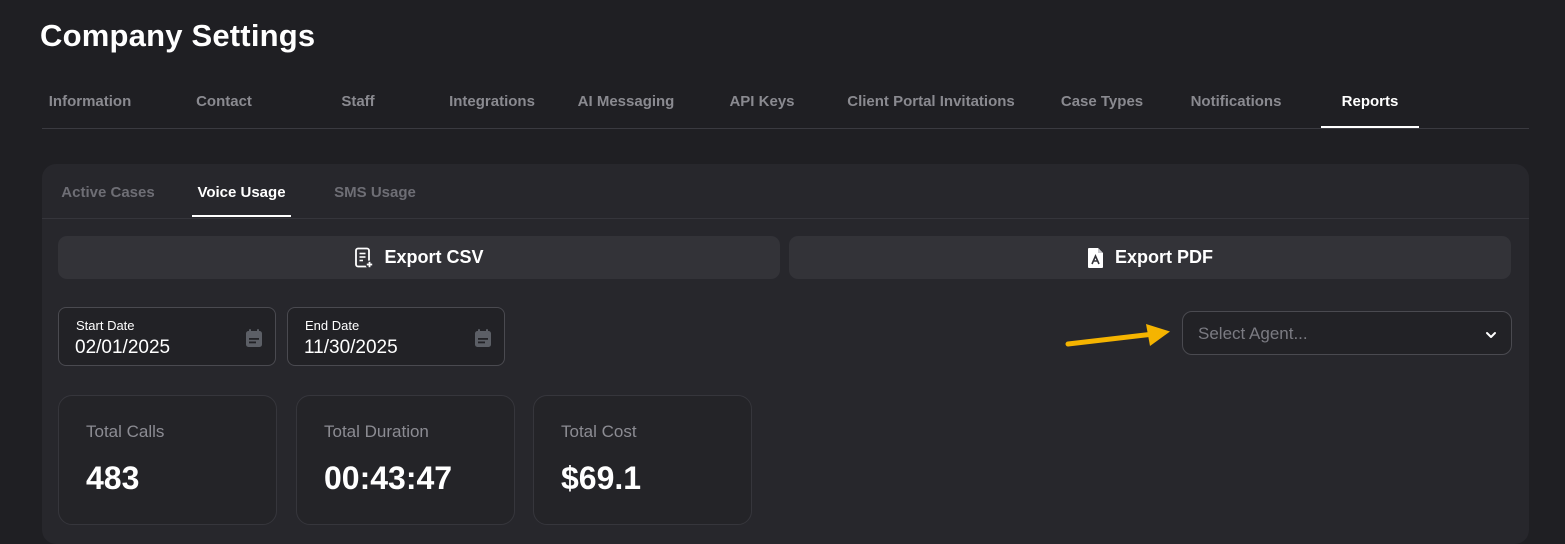 Image resolution: width=1565 pixels, height=544 pixels. I want to click on tab-contact: Contact, so click(224, 103).